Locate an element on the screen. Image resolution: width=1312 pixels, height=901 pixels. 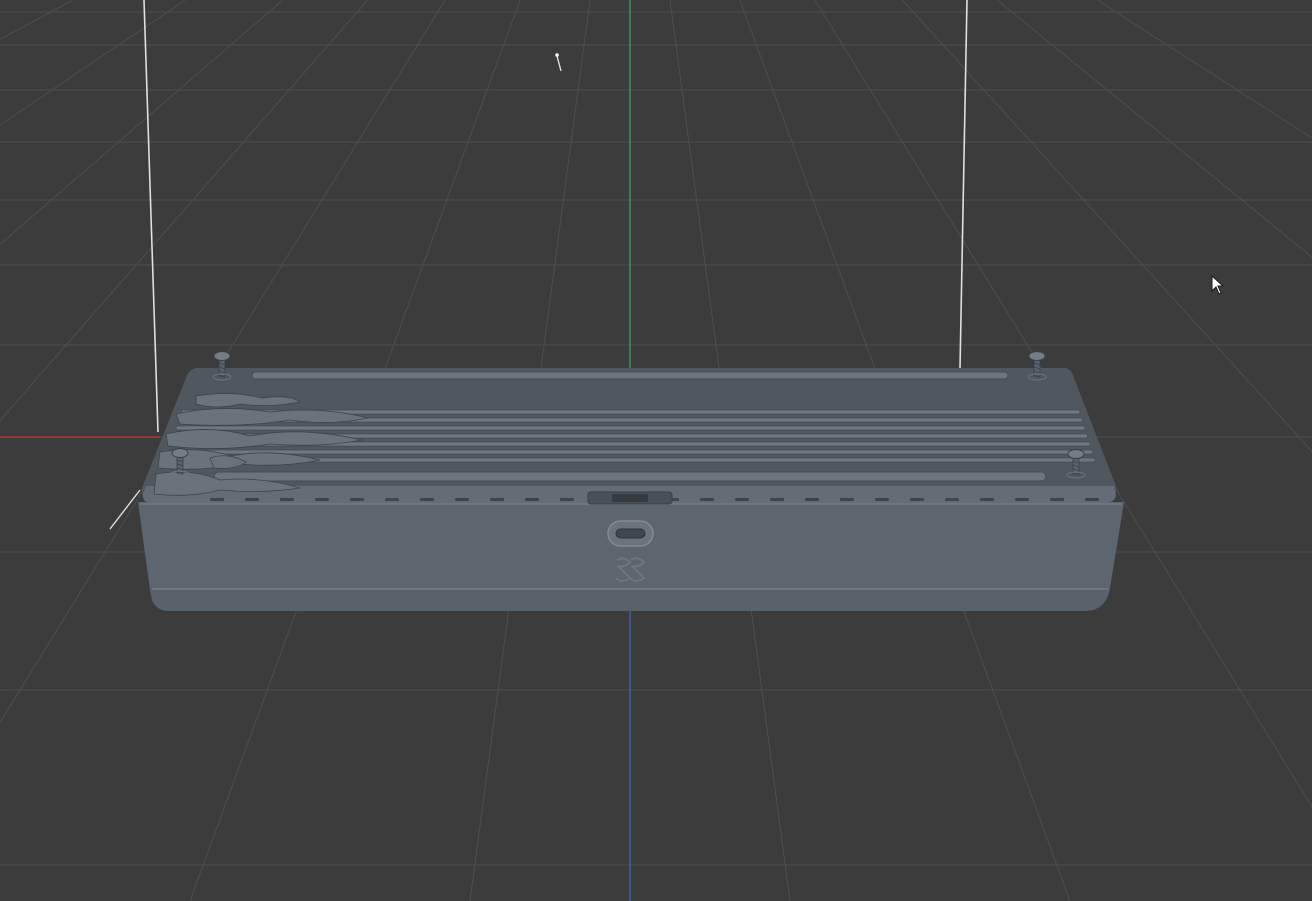
light-helper-dot is located at coordinates (557, 55).